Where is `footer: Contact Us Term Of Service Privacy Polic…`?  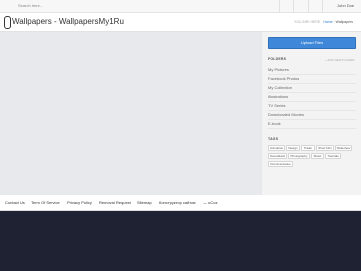
footer: Contact Us Term Of Service Privacy Polic… is located at coordinates (180, 203).